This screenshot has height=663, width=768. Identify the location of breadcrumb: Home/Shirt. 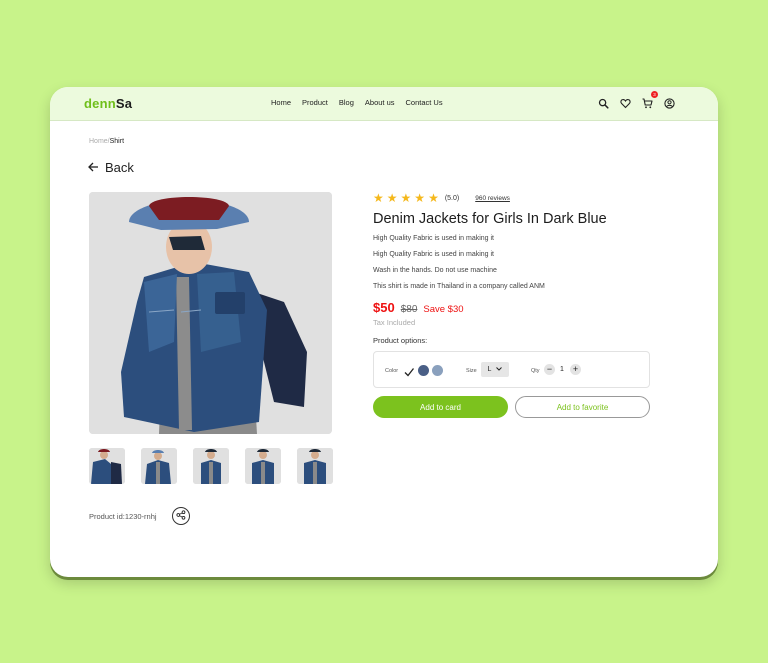
(106, 141).